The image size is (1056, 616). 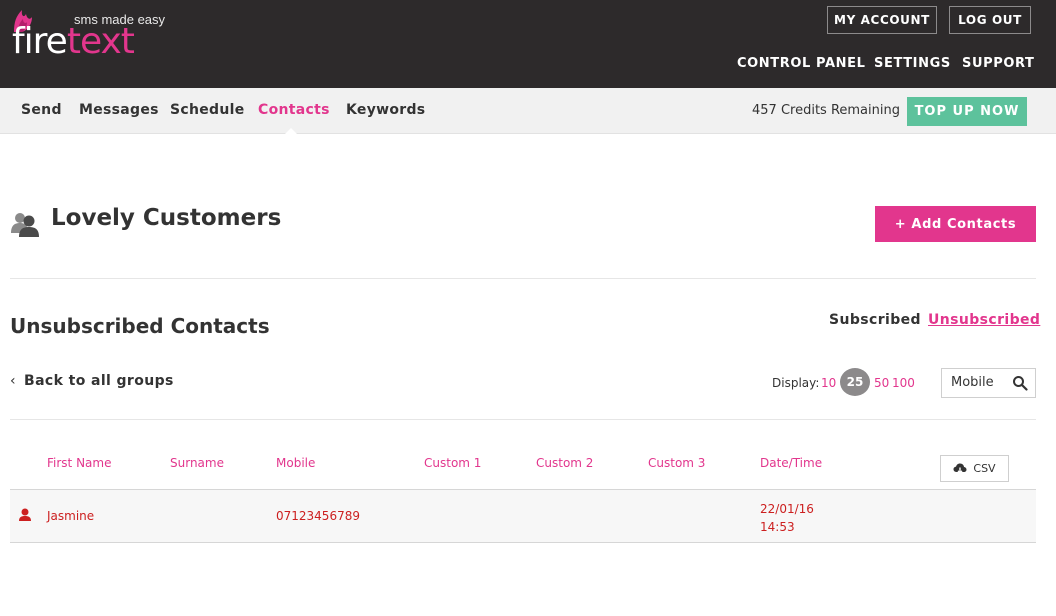 What do you see at coordinates (960, 468) in the screenshot?
I see `cloud-download-icon` at bounding box center [960, 468].